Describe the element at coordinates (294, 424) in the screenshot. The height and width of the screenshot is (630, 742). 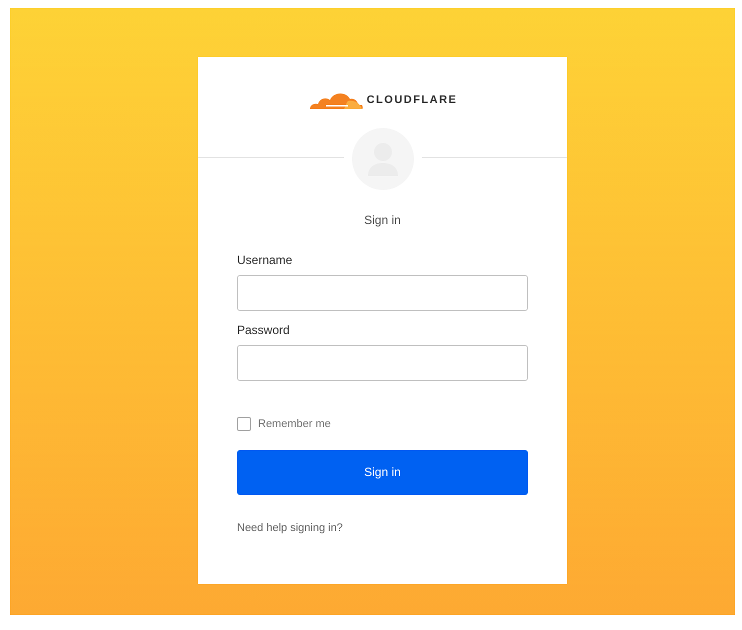
I see `remember-label: Remember me` at that location.